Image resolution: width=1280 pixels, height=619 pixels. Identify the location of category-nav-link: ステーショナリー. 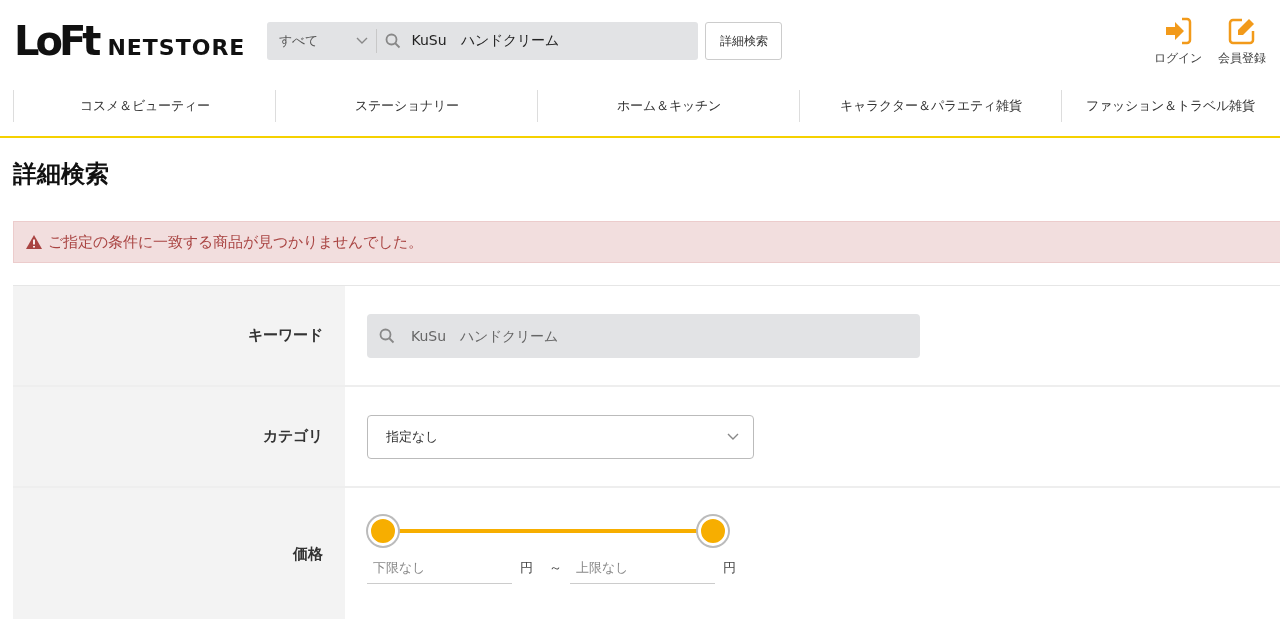
(406, 106).